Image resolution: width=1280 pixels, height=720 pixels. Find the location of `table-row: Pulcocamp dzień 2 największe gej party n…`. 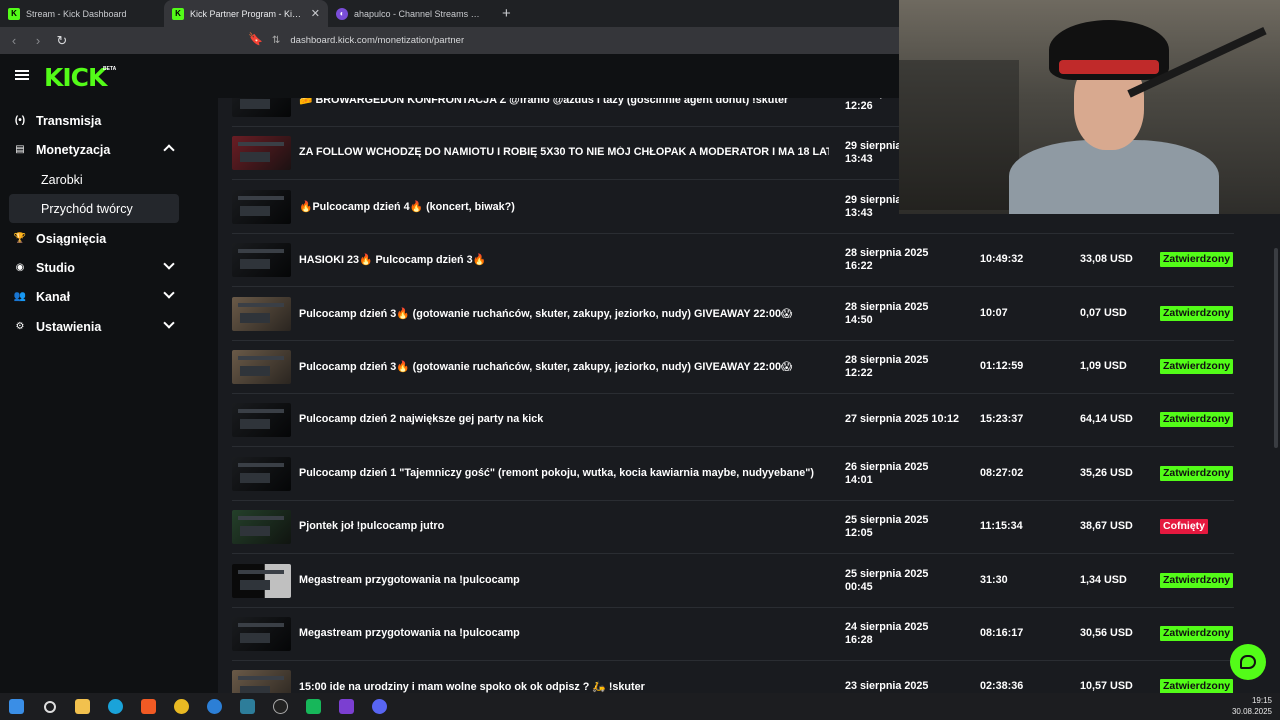

table-row: Pulcocamp dzień 2 największe gej party n… is located at coordinates (733, 421).